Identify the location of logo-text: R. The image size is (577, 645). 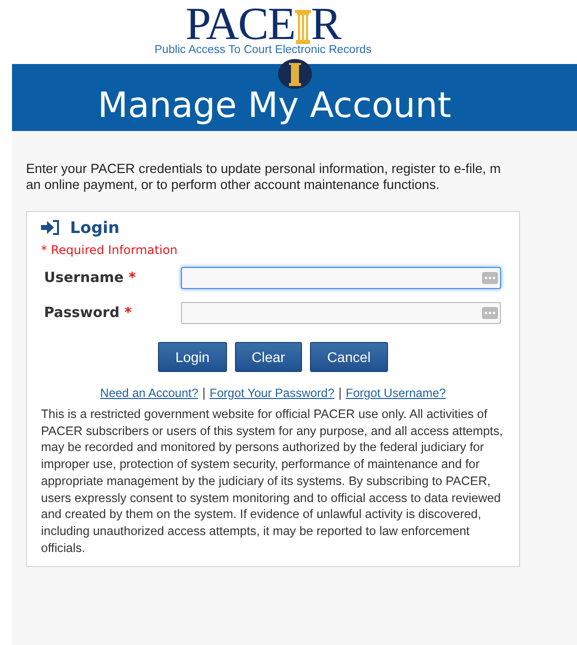
(325, 24).